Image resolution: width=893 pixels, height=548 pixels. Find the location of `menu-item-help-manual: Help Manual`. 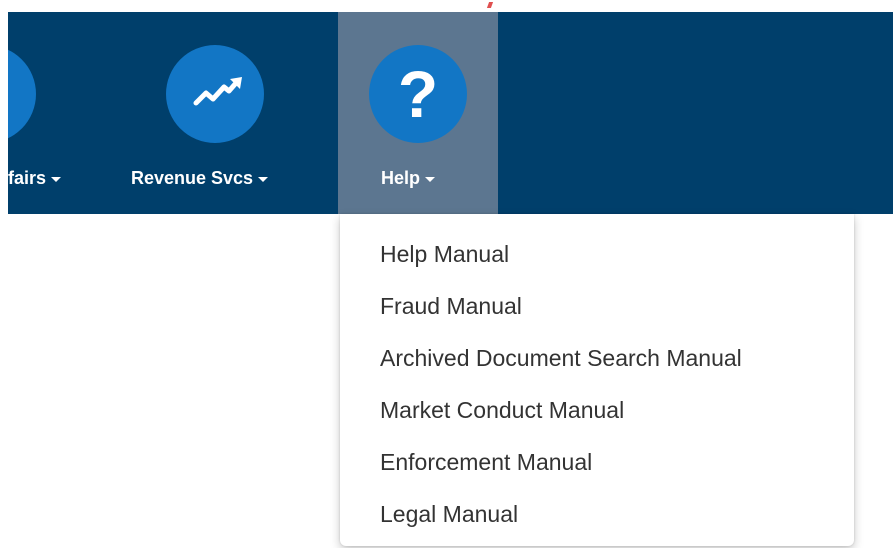

menu-item-help-manual: Help Manual is located at coordinates (597, 254).